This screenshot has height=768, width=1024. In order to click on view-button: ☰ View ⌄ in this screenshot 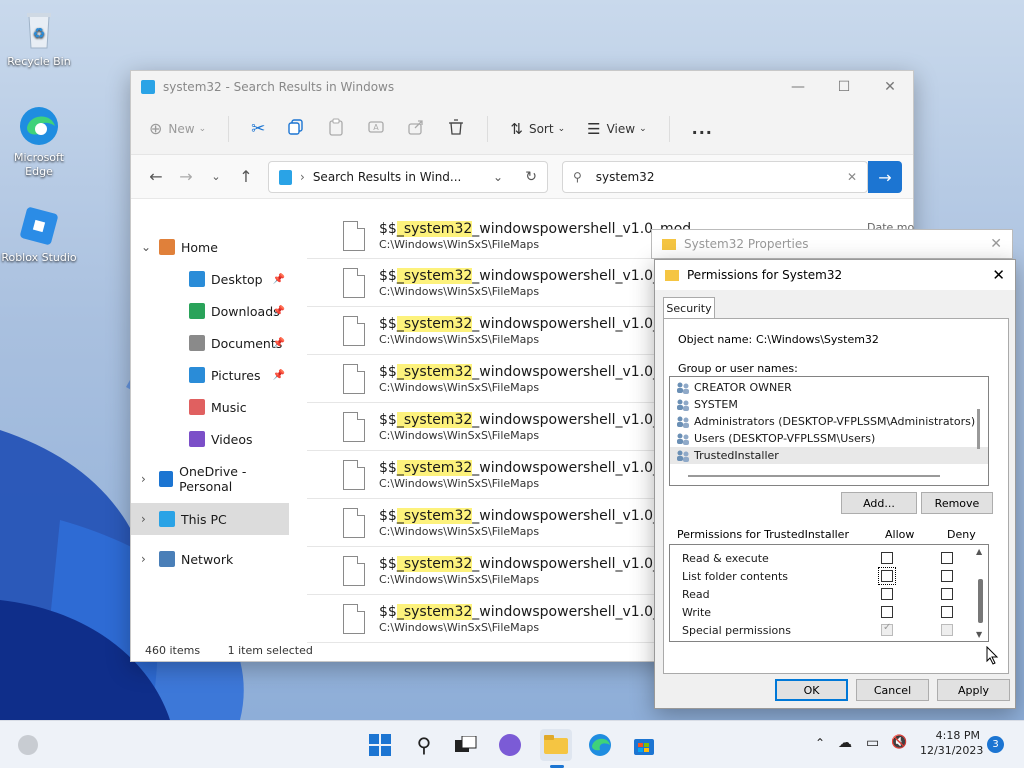, I will do `click(616, 129)`.